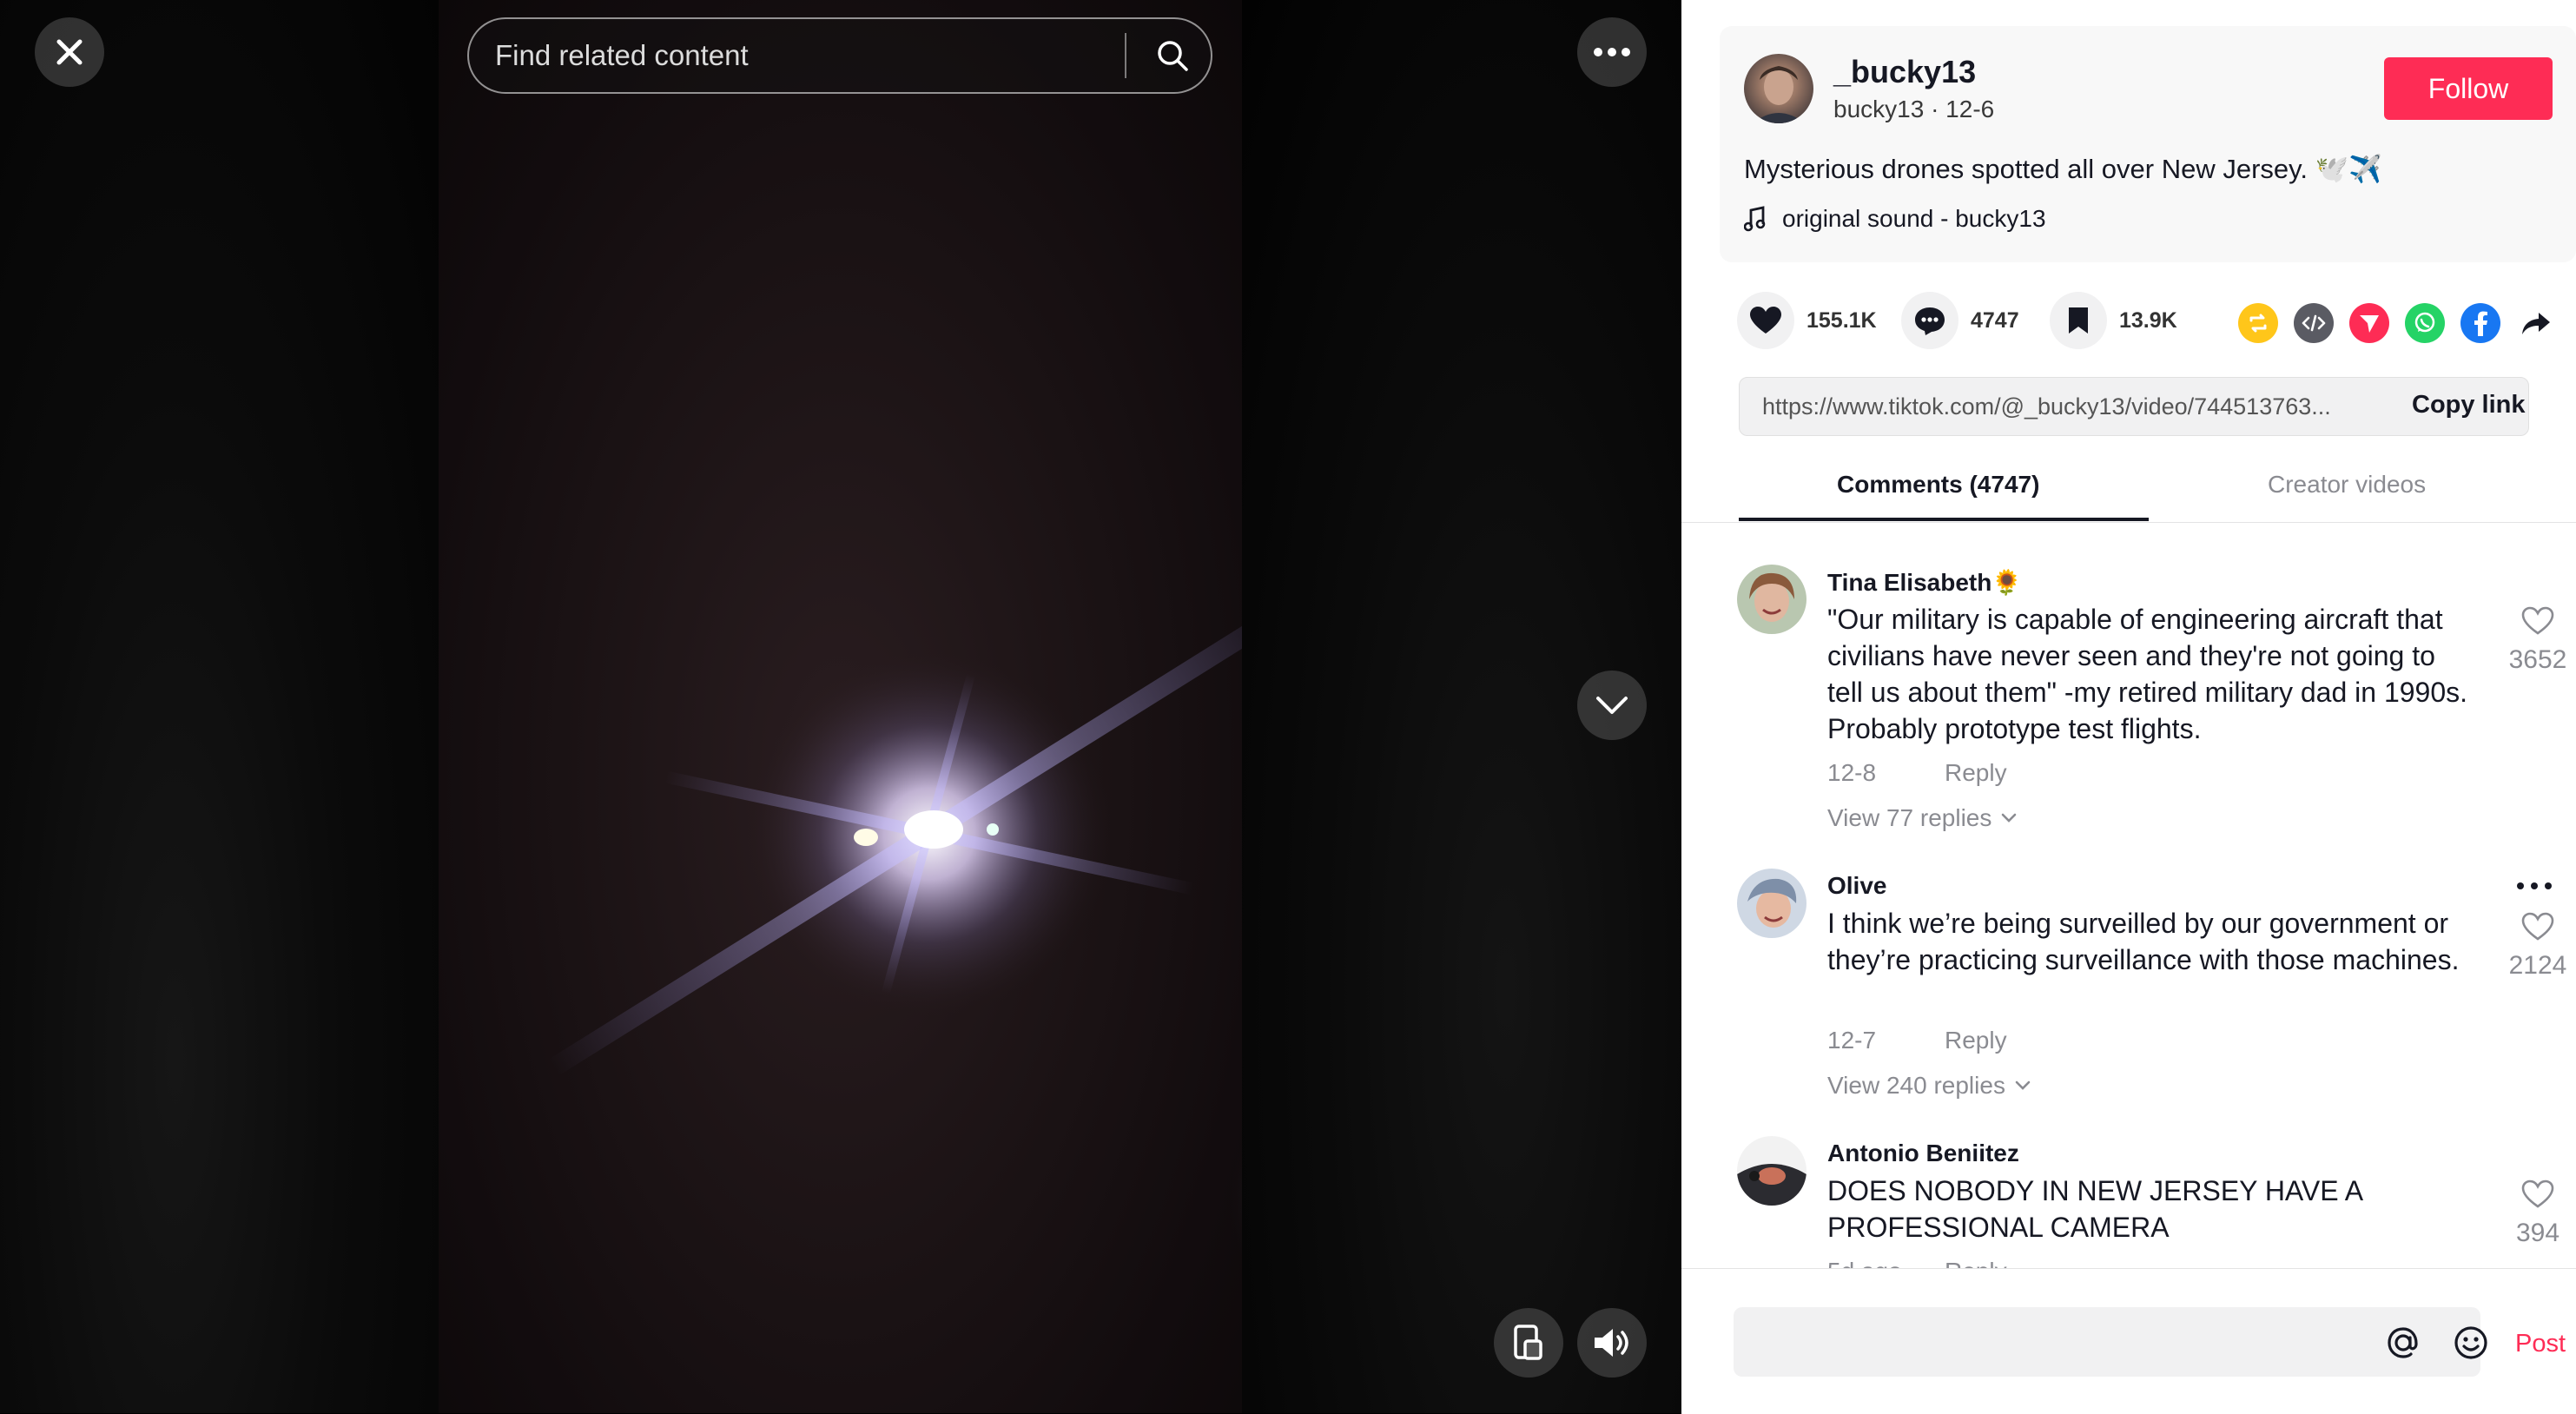 This screenshot has width=2576, height=1414. What do you see at coordinates (2148, 320) in the screenshot?
I see `save-count: 13.9K` at bounding box center [2148, 320].